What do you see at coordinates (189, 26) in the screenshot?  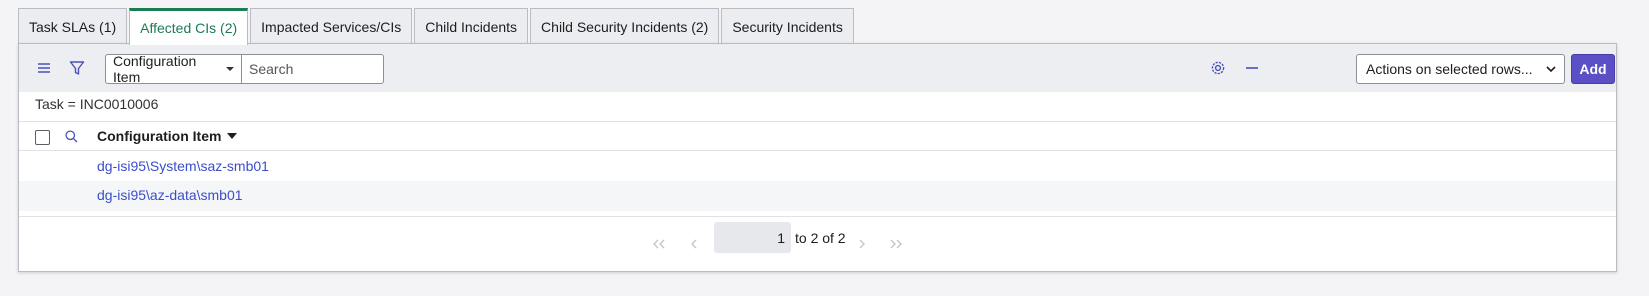 I see `tab-affected-cis: Affected CIs (2)` at bounding box center [189, 26].